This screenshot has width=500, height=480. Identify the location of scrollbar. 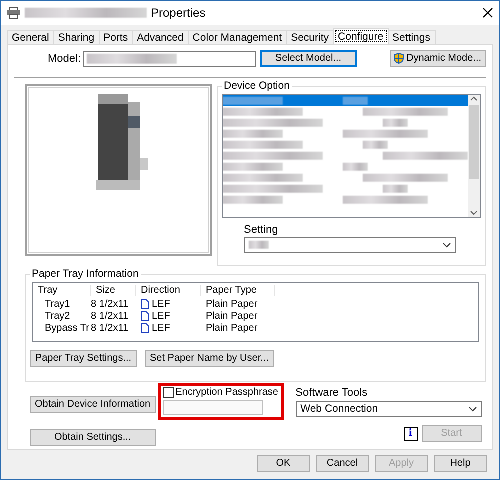
(474, 156).